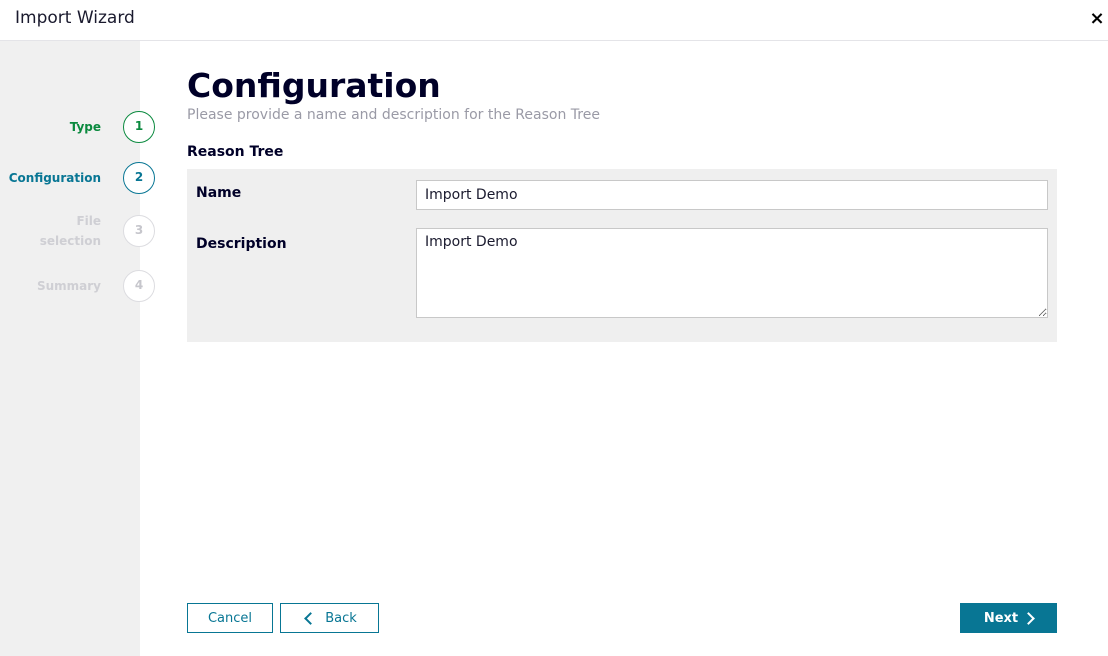 This screenshot has width=1108, height=656. I want to click on cancel-button: Cancel, so click(230, 618).